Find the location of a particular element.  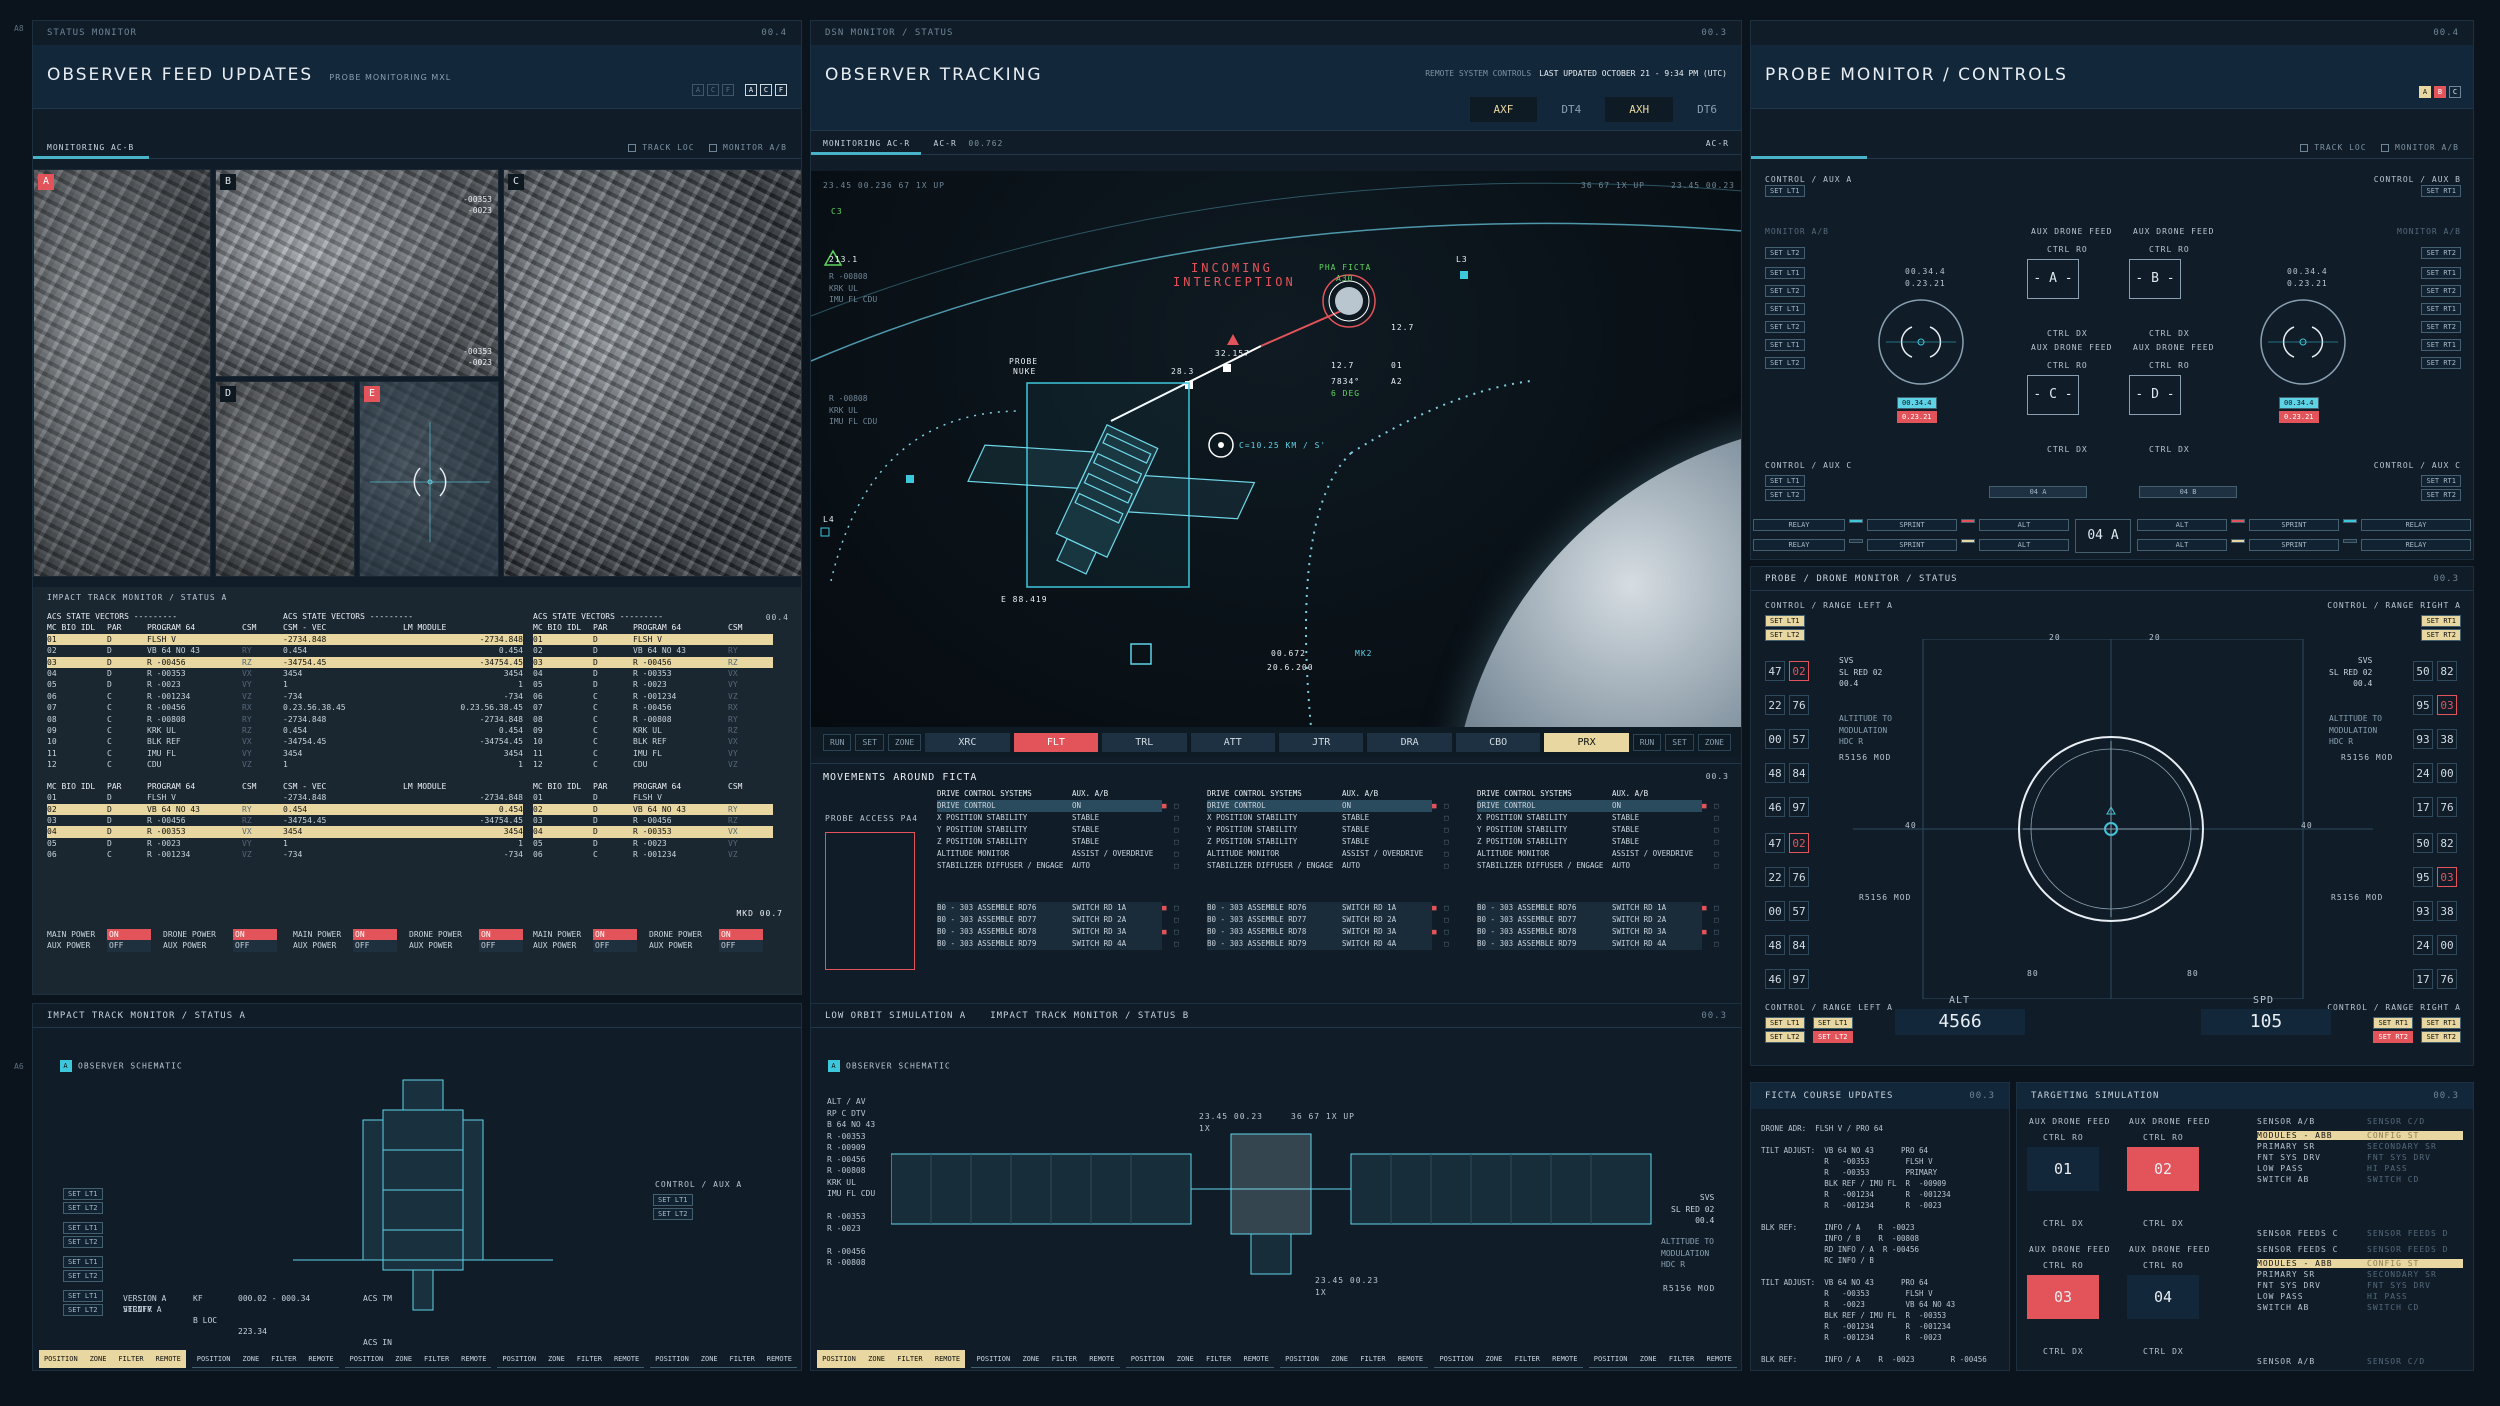

control-button-trl: TRL is located at coordinates (1144, 742).